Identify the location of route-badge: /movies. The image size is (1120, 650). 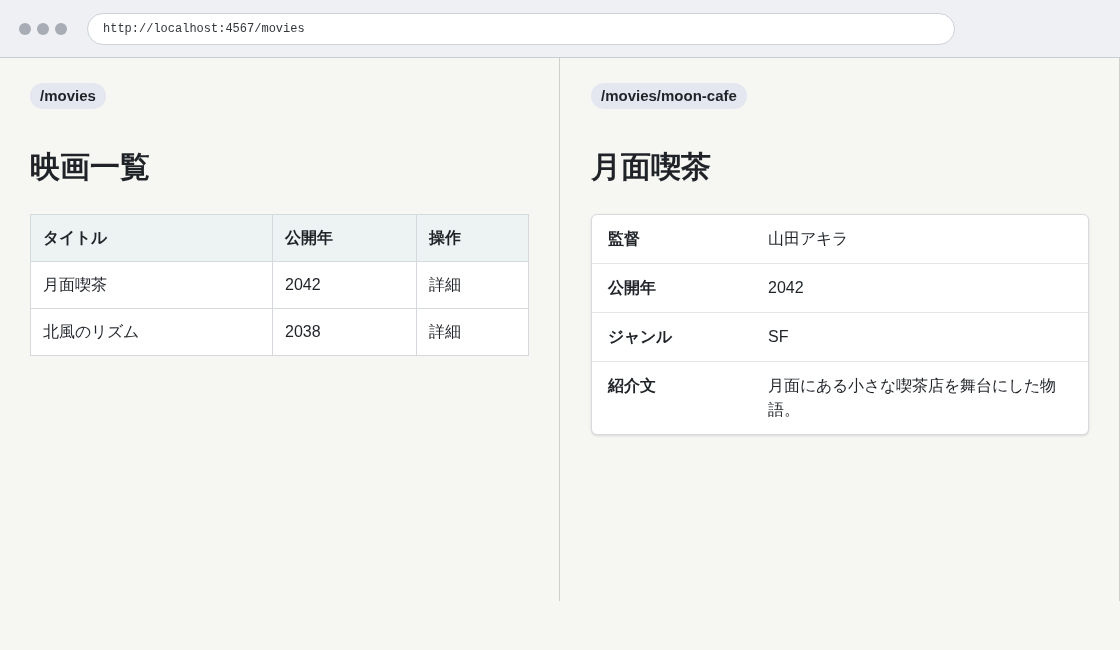
(68, 96).